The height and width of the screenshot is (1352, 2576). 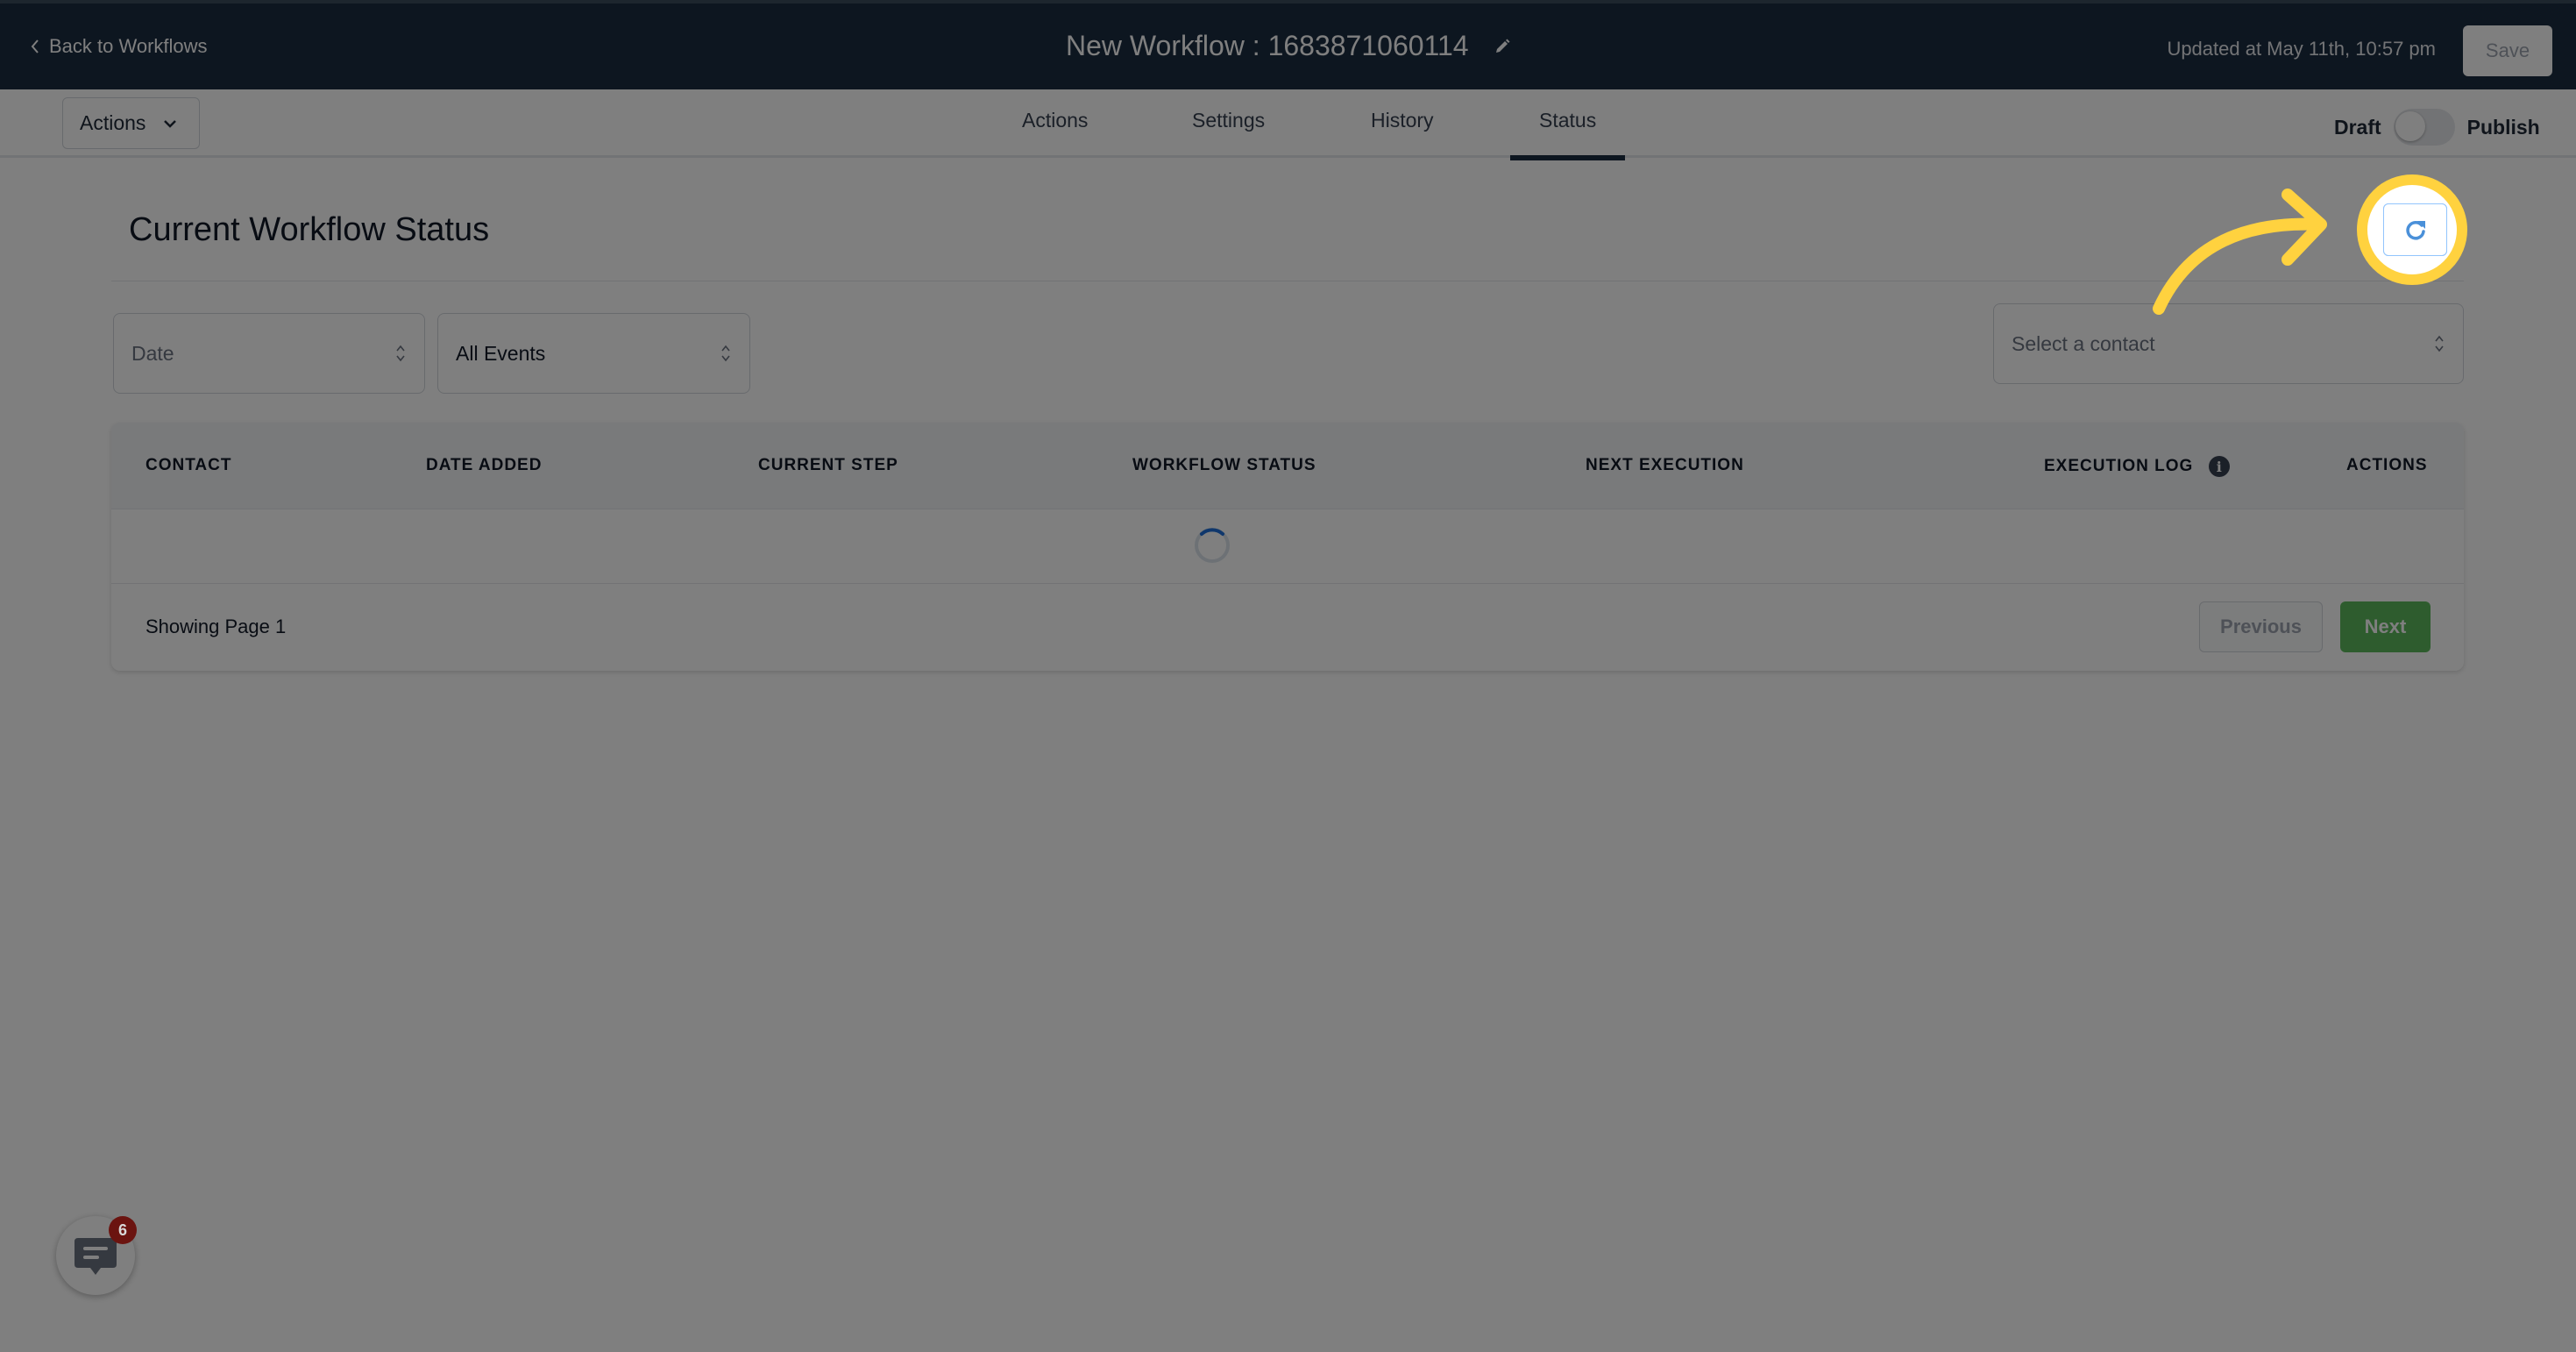 What do you see at coordinates (2304, 228) in the screenshot?
I see `annotation-arrow-head` at bounding box center [2304, 228].